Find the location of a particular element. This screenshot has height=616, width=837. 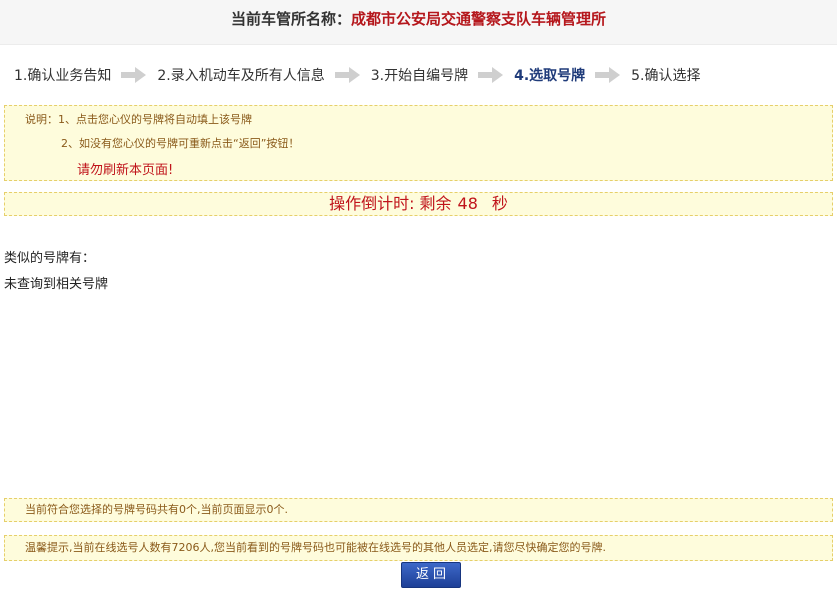

results-summary: 当前符合您选择的号牌号码共有0个,当前页面显示0个. is located at coordinates (418, 510).